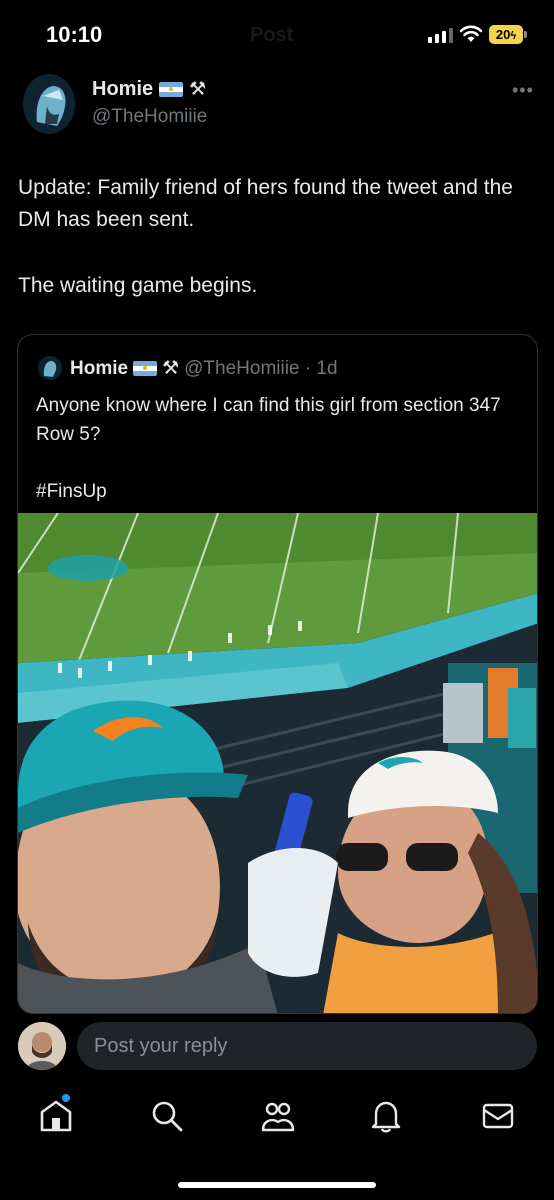 This screenshot has width=554, height=1200. What do you see at coordinates (307, 1046) in the screenshot?
I see `reply-input: Post your reply` at bounding box center [307, 1046].